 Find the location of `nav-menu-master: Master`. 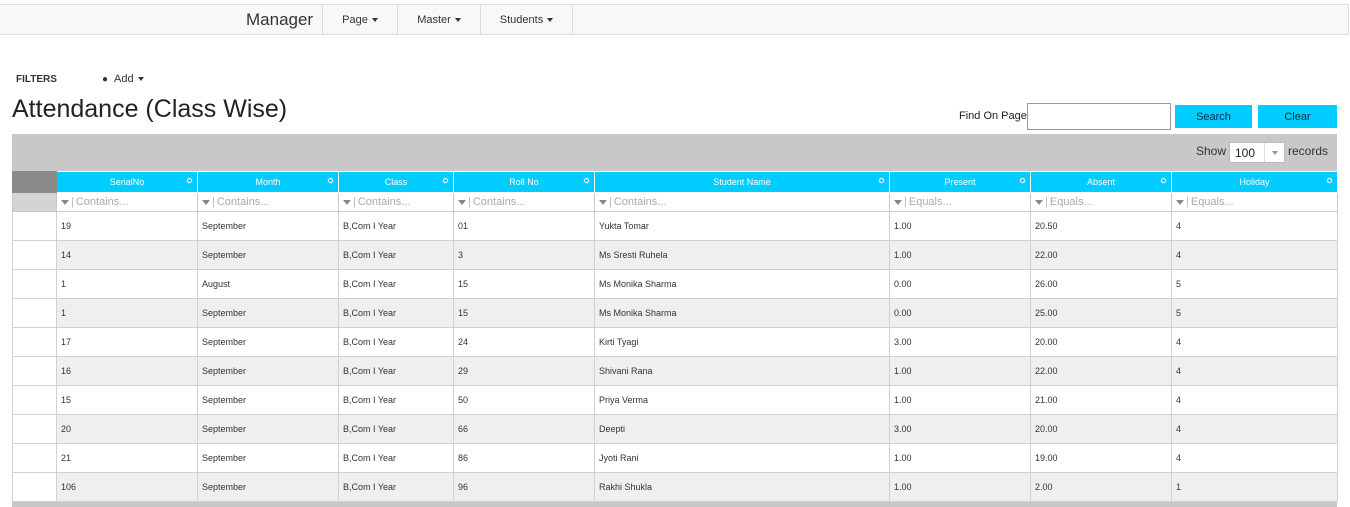

nav-menu-master: Master is located at coordinates (438, 19).